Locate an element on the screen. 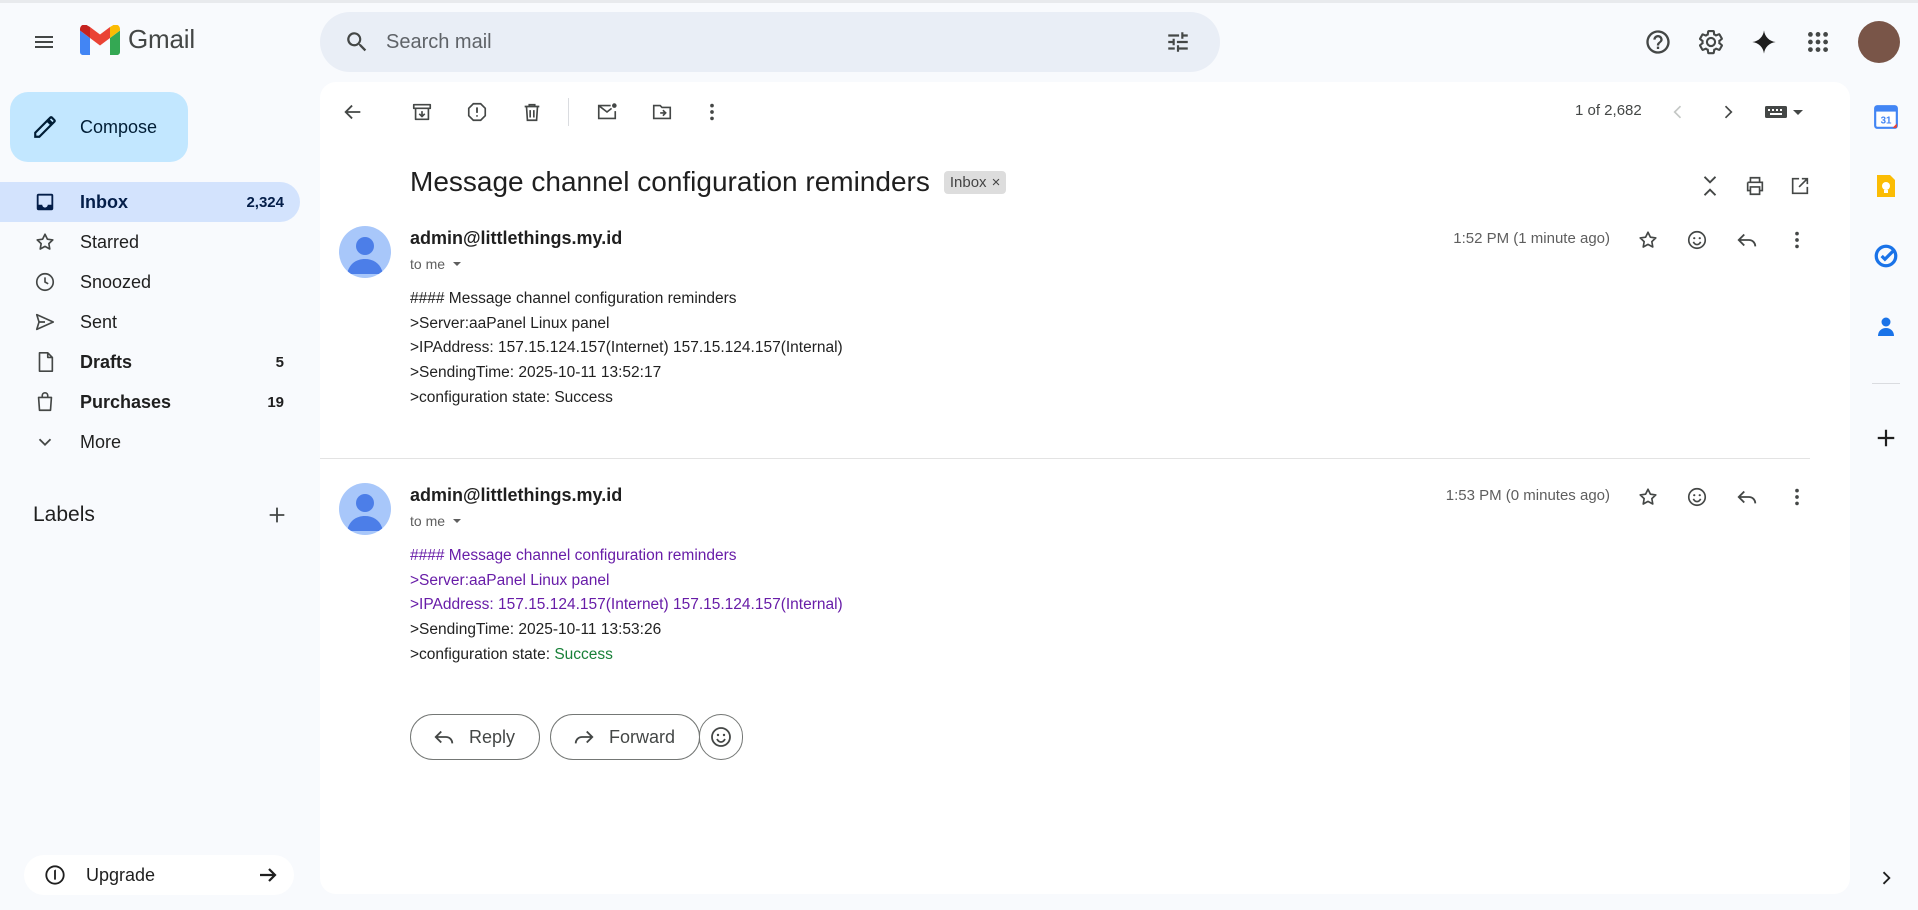 The width and height of the screenshot is (1918, 910). google-apps-button is located at coordinates (1818, 42).